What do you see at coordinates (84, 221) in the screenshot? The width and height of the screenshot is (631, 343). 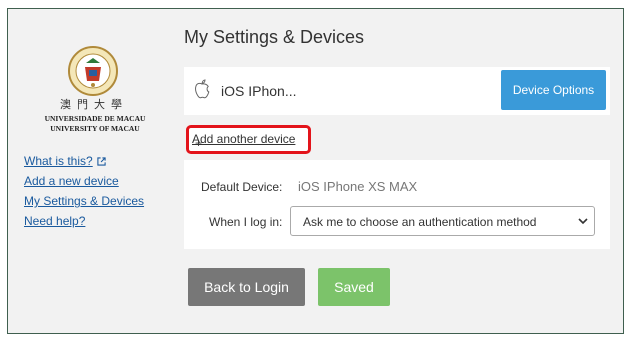 I see `sidebar-link-need-help: Need help?` at bounding box center [84, 221].